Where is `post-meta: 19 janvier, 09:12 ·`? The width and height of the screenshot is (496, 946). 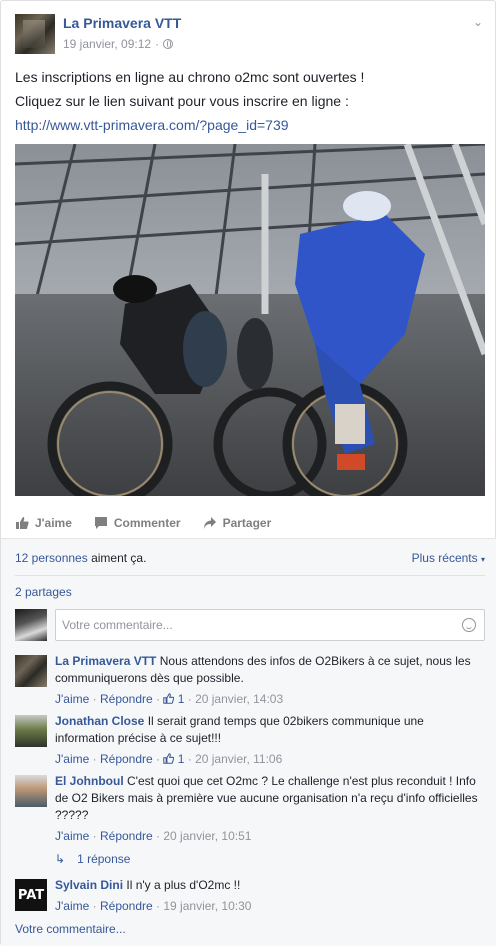
post-meta: 19 janvier, 09:12 · is located at coordinates (118, 44).